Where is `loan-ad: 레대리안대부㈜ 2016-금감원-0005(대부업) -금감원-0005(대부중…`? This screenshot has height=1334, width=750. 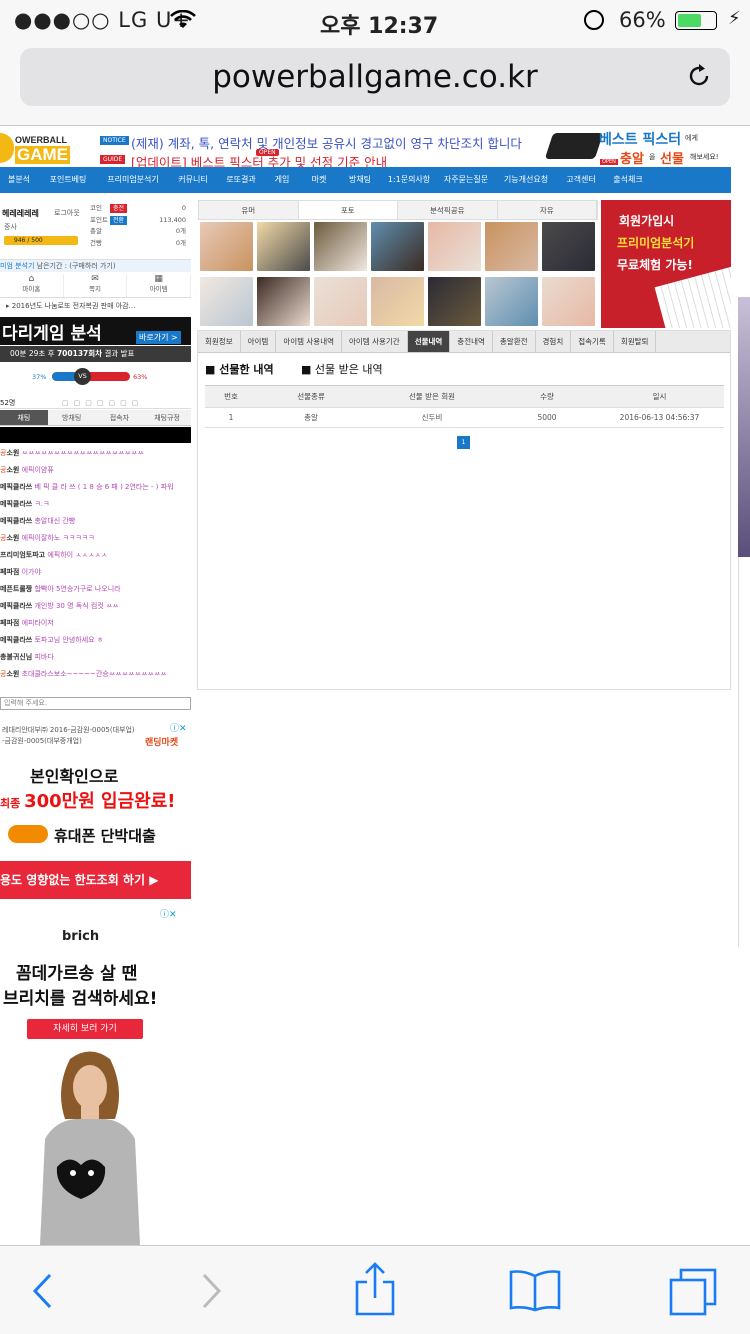
loan-ad: 레대리안대부㈜ 2016-금감원-0005(대부업) -금감원-0005(대부중… is located at coordinates (95, 811).